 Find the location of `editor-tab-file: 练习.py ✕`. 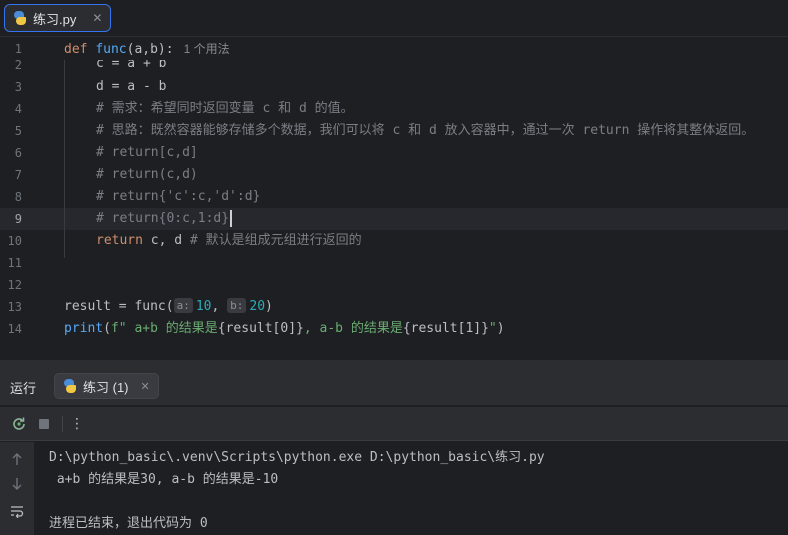

editor-tab-file: 练习.py ✕ is located at coordinates (58, 18).